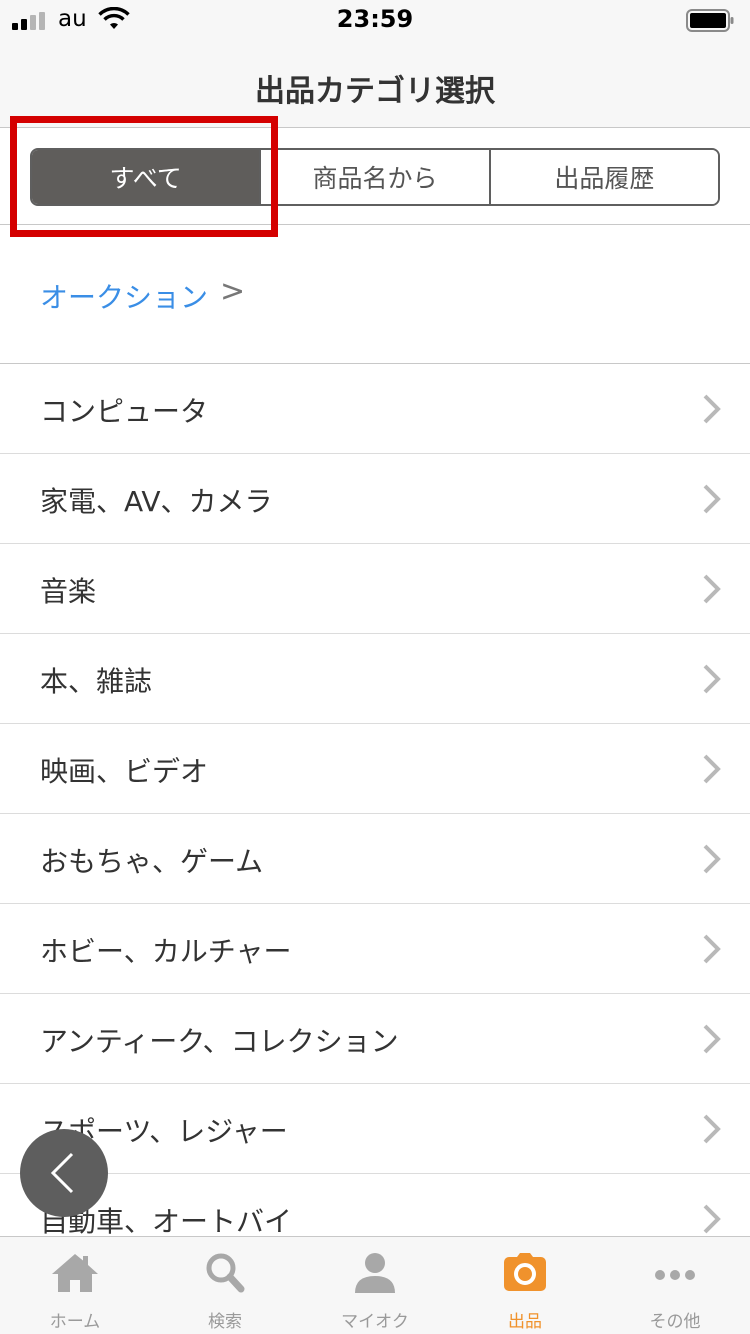 The width and height of the screenshot is (750, 1334). Describe the element at coordinates (375, 679) in the screenshot. I see `category-item-books: 本、雑誌` at that location.